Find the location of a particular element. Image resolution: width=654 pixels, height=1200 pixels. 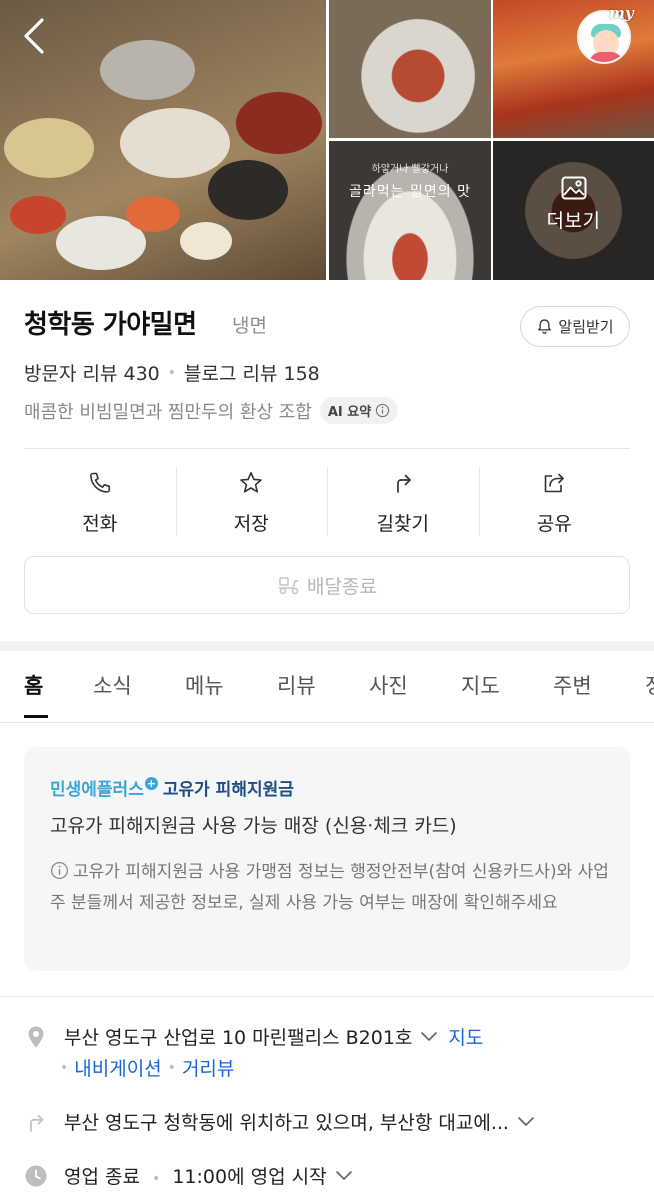

star-icon is located at coordinates (251, 482).